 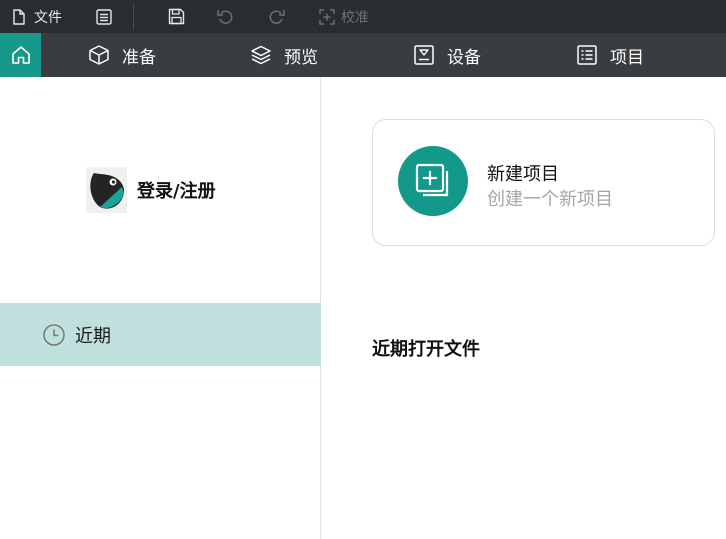 What do you see at coordinates (19, 16) in the screenshot?
I see `file-icon` at bounding box center [19, 16].